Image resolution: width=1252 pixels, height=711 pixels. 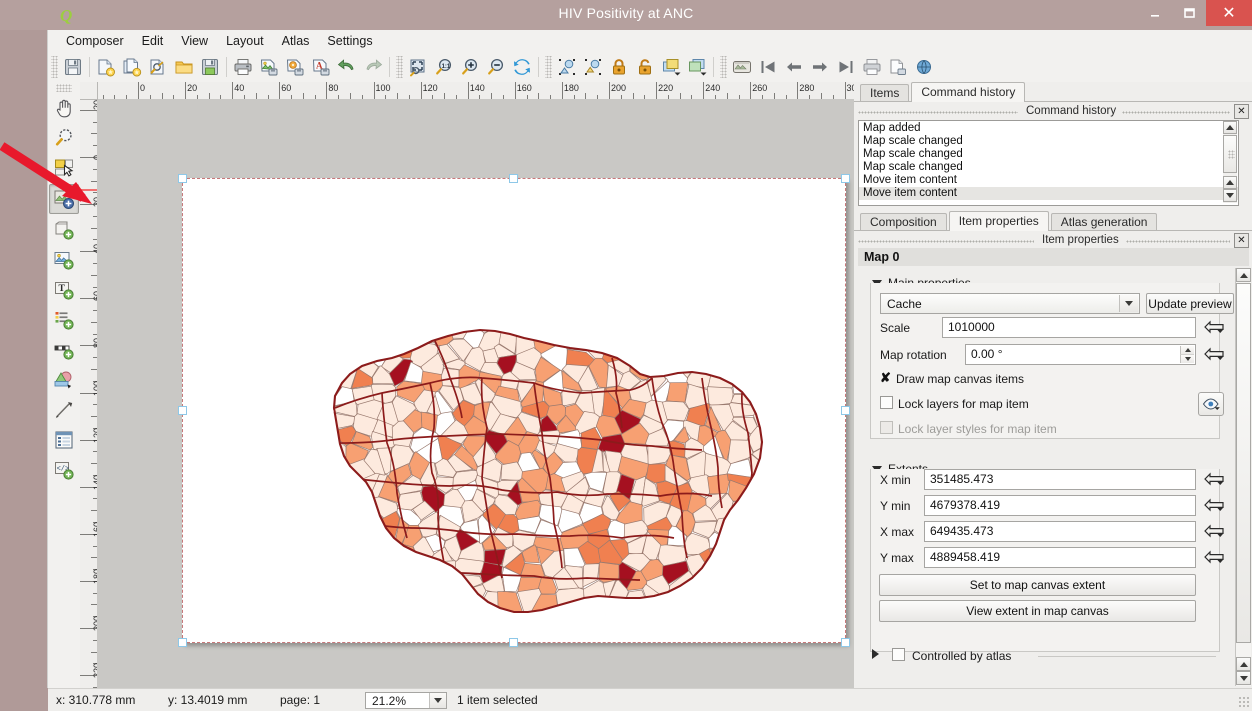 I want to click on set-to-map-canvas-extent-button: Set to map canvas extent, so click(x=1037, y=585).